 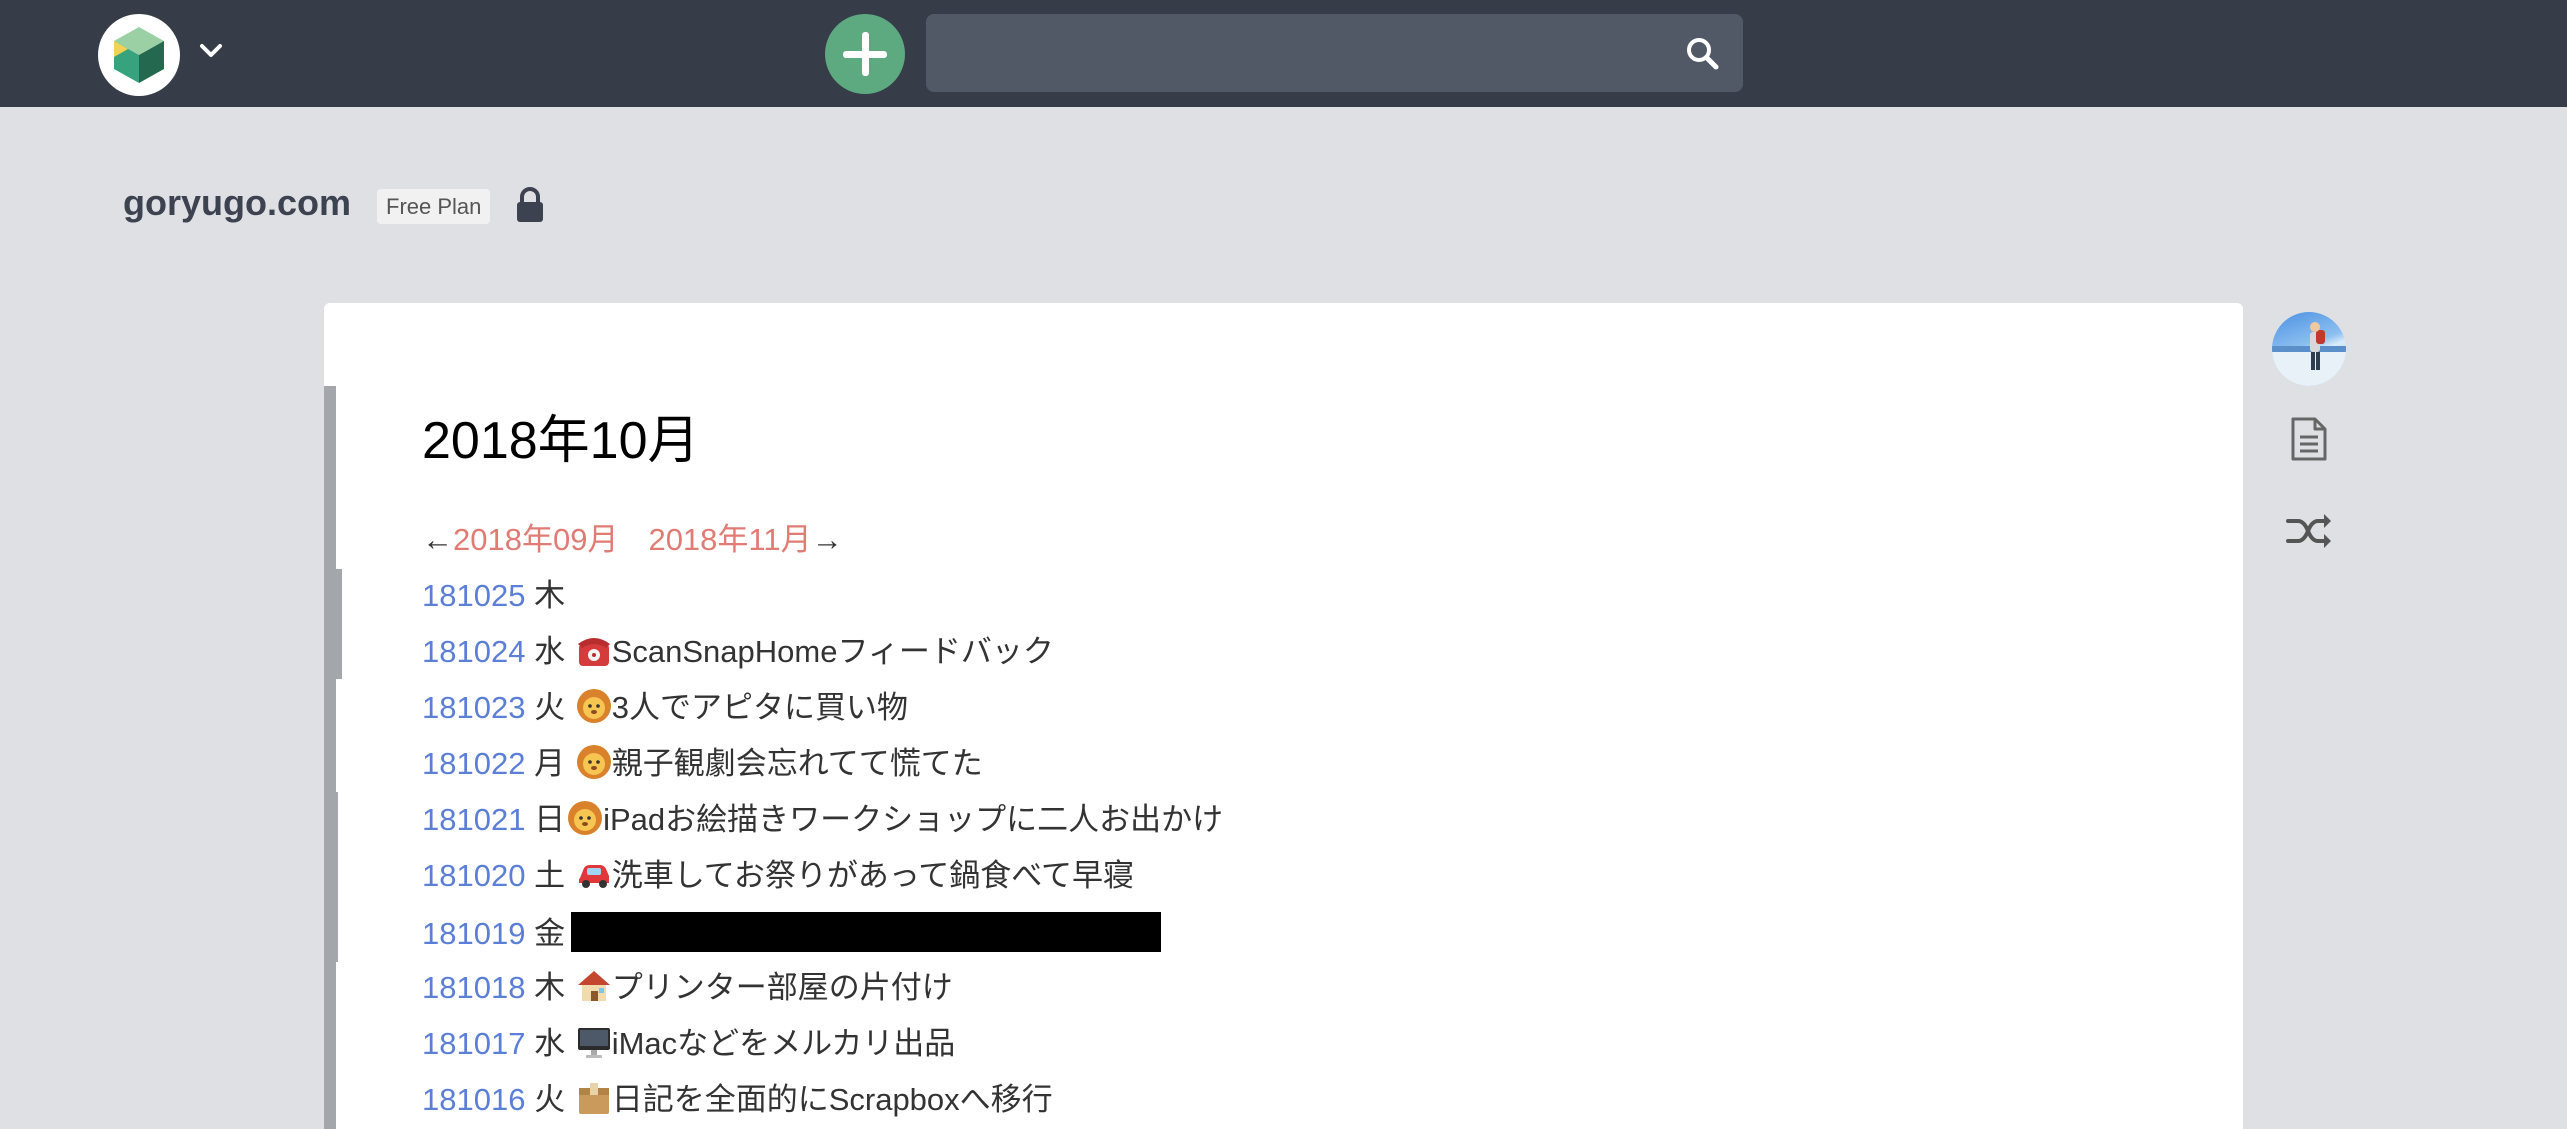 What do you see at coordinates (783, 1043) in the screenshot?
I see `entry-text: iMacなどをメルカリ出品` at bounding box center [783, 1043].